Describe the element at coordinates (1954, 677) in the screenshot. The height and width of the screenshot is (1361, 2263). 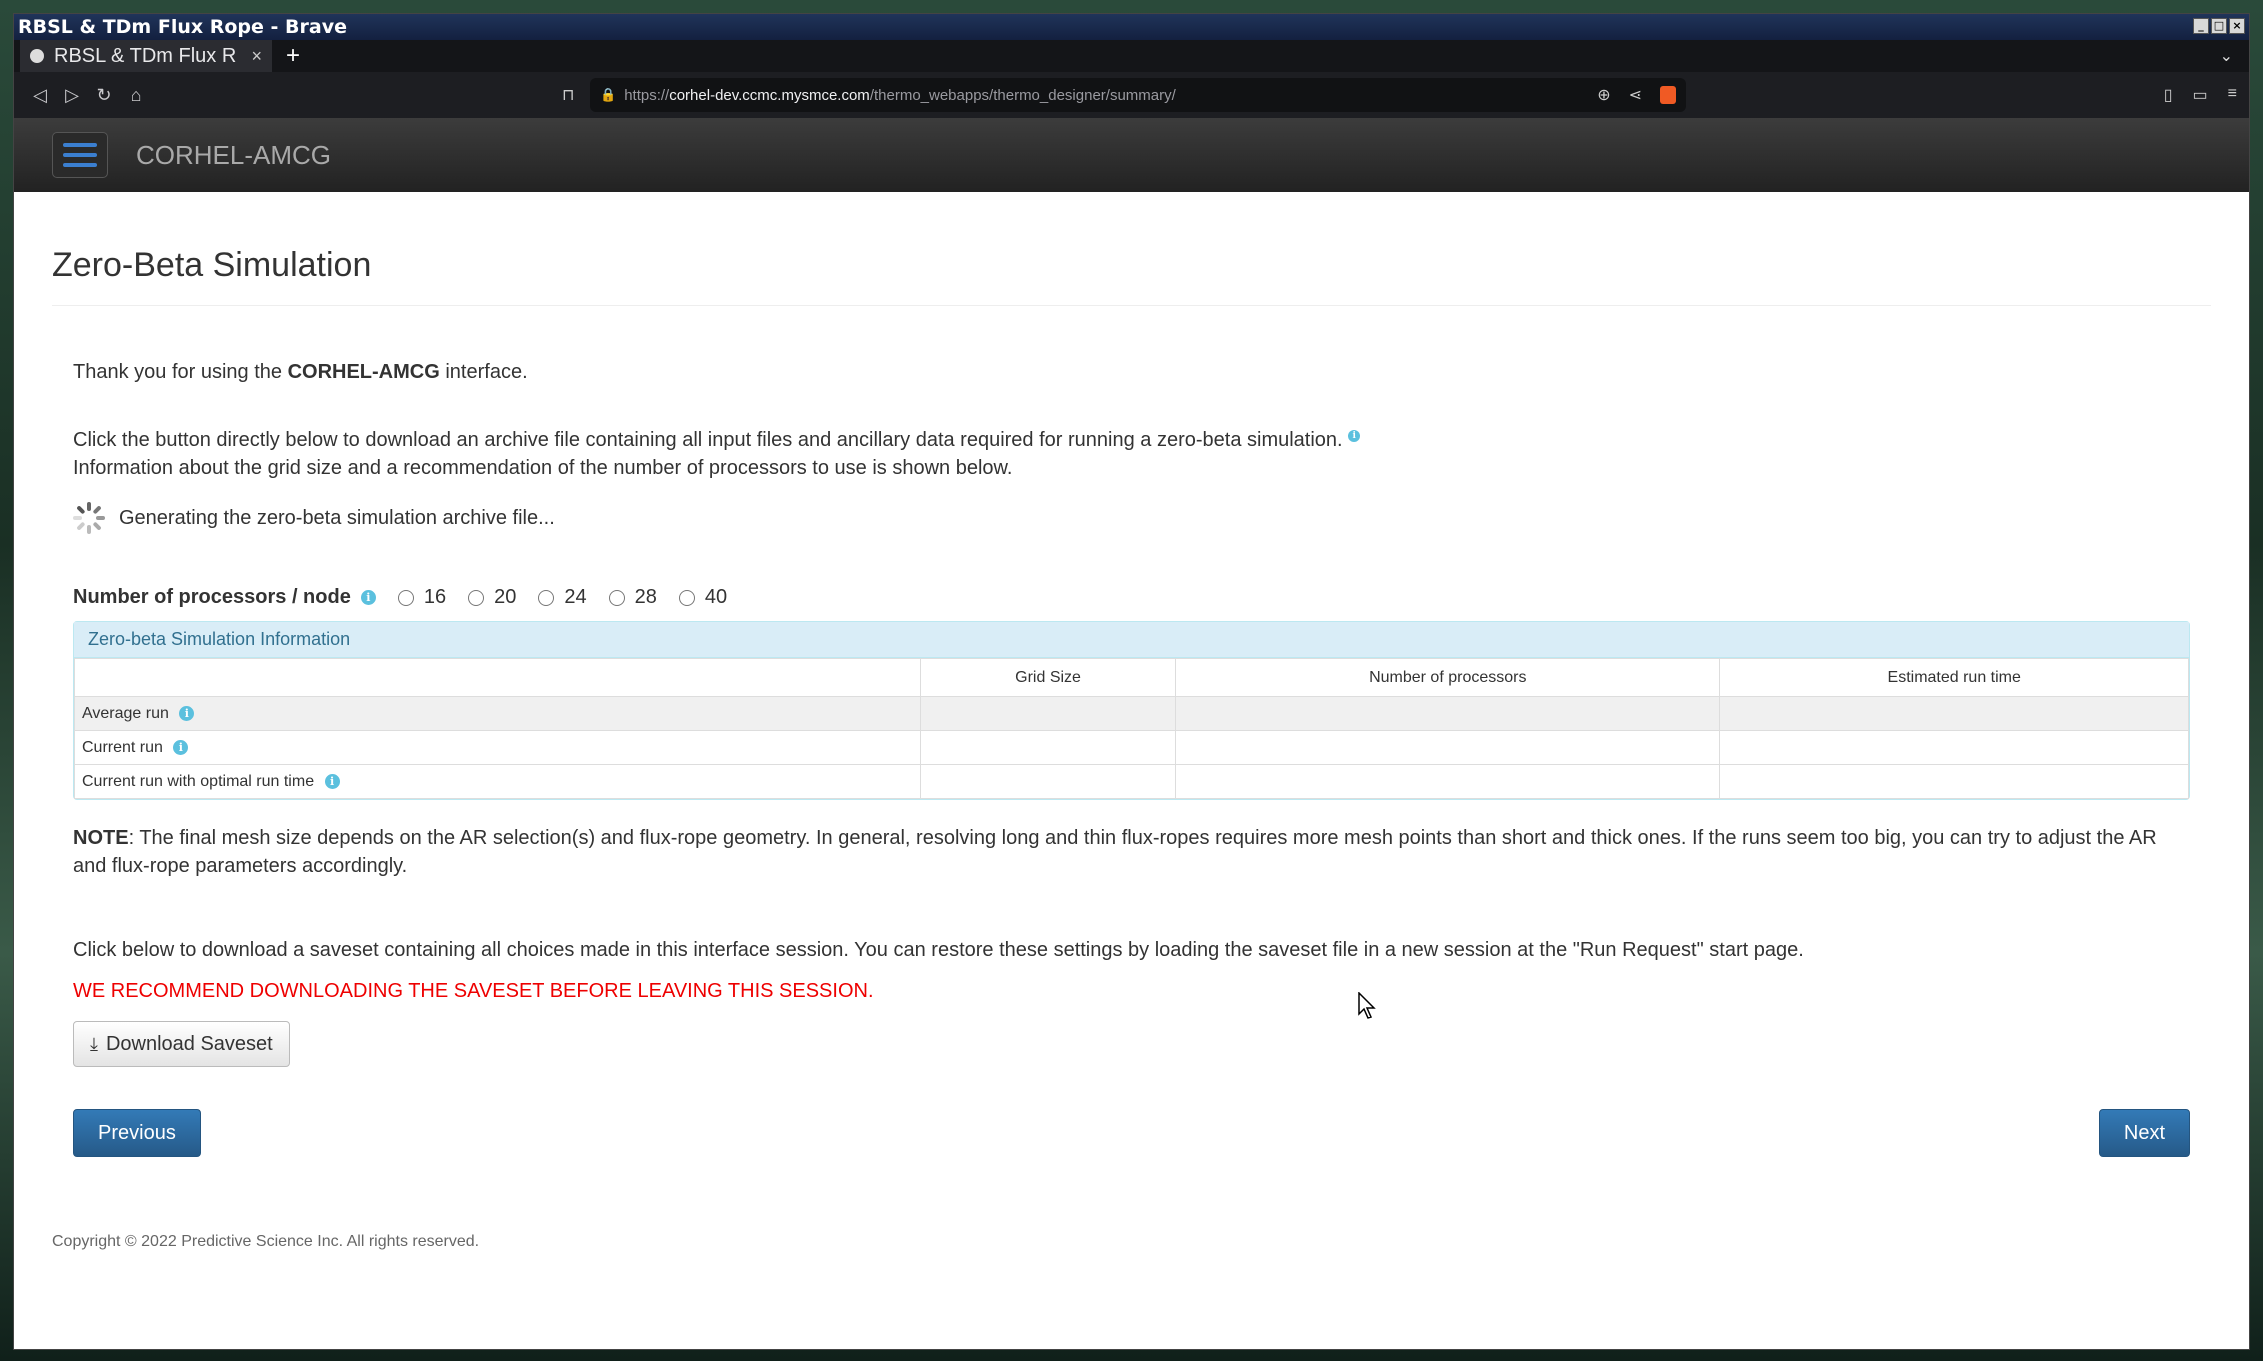
I see `table-header: Estimated run time` at that location.